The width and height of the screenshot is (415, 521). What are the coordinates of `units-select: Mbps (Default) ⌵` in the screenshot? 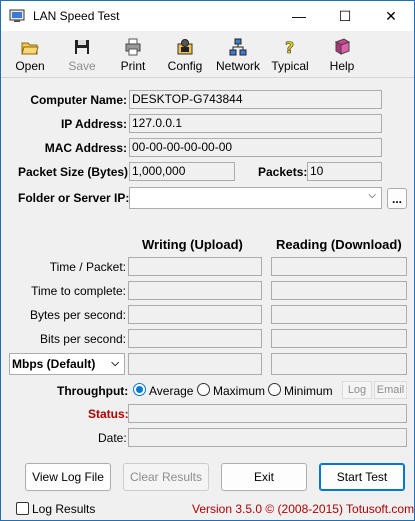 It's located at (67, 364).